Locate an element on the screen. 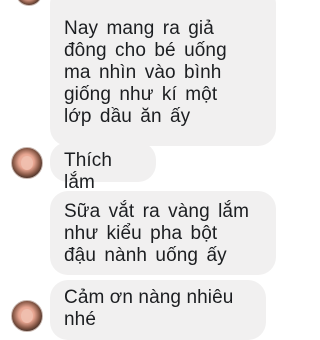 This screenshot has width=320, height=340. message-bubble: Cảm ơn nàng nhiêu nhé is located at coordinates (158, 310).